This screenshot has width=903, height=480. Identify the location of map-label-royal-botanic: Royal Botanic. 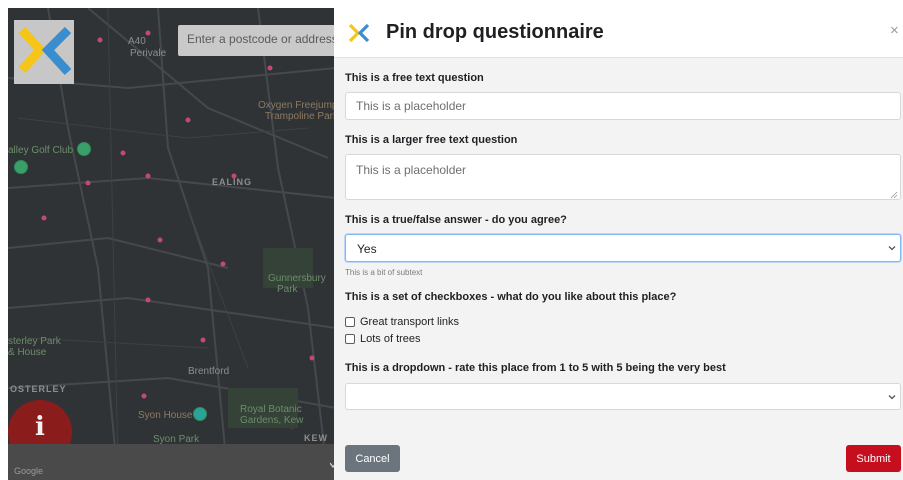
(271, 409).